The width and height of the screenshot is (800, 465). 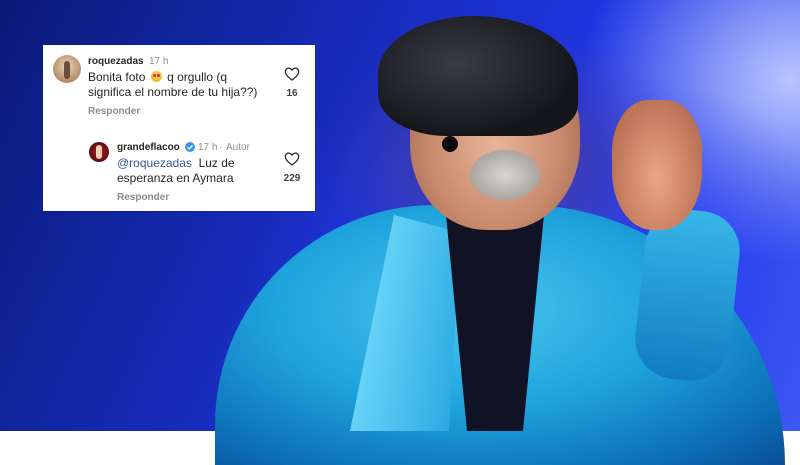 I want to click on heart-eyes-emoji-icon, so click(x=156, y=76).